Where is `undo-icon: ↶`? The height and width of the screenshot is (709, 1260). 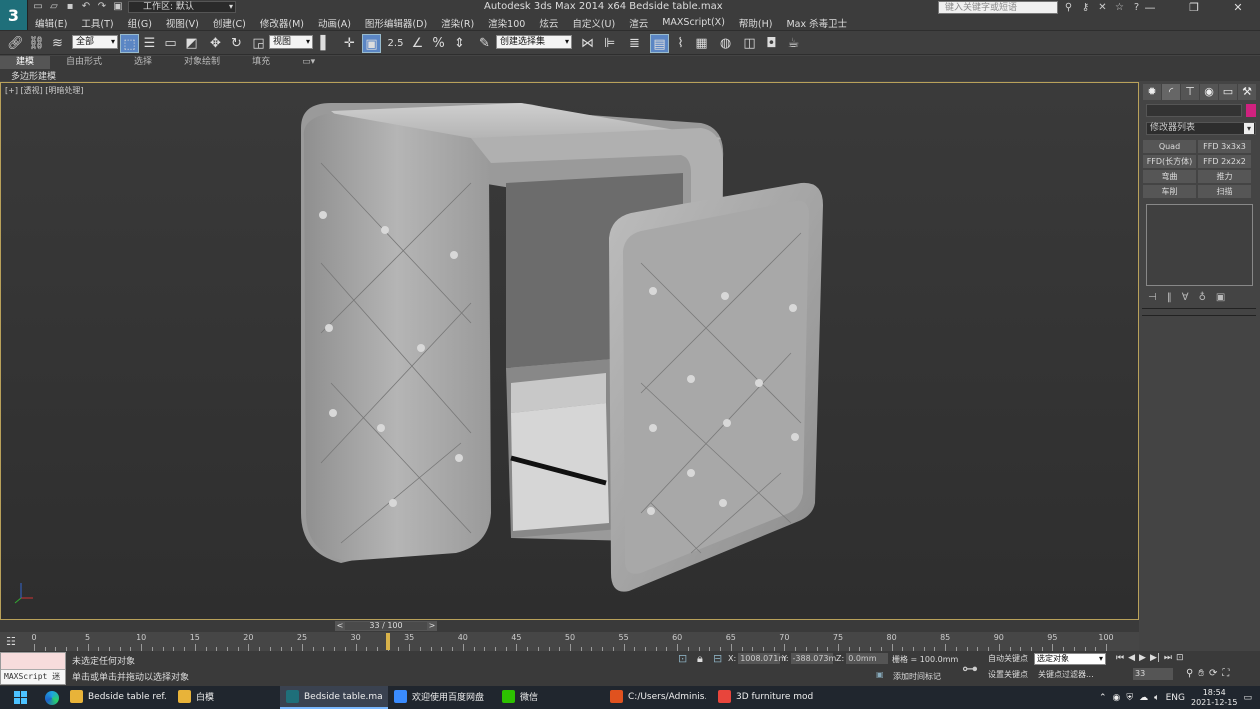 undo-icon: ↶ is located at coordinates (86, 7).